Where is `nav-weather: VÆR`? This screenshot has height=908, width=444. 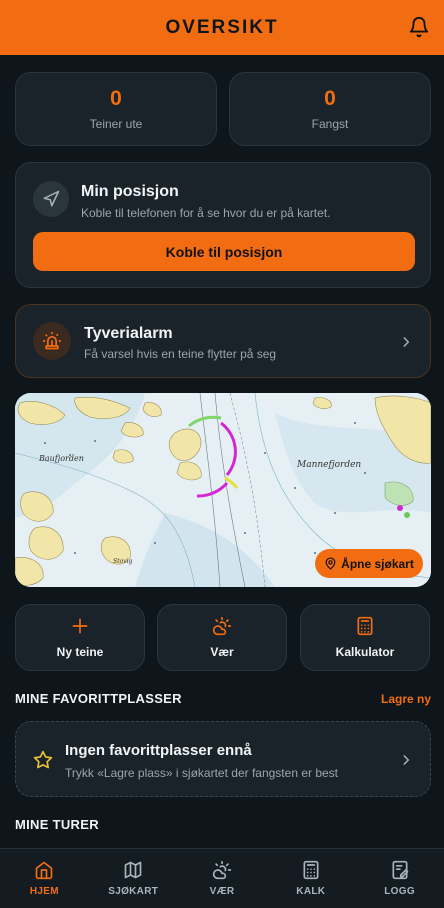 nav-weather: VÆR is located at coordinates (222, 878).